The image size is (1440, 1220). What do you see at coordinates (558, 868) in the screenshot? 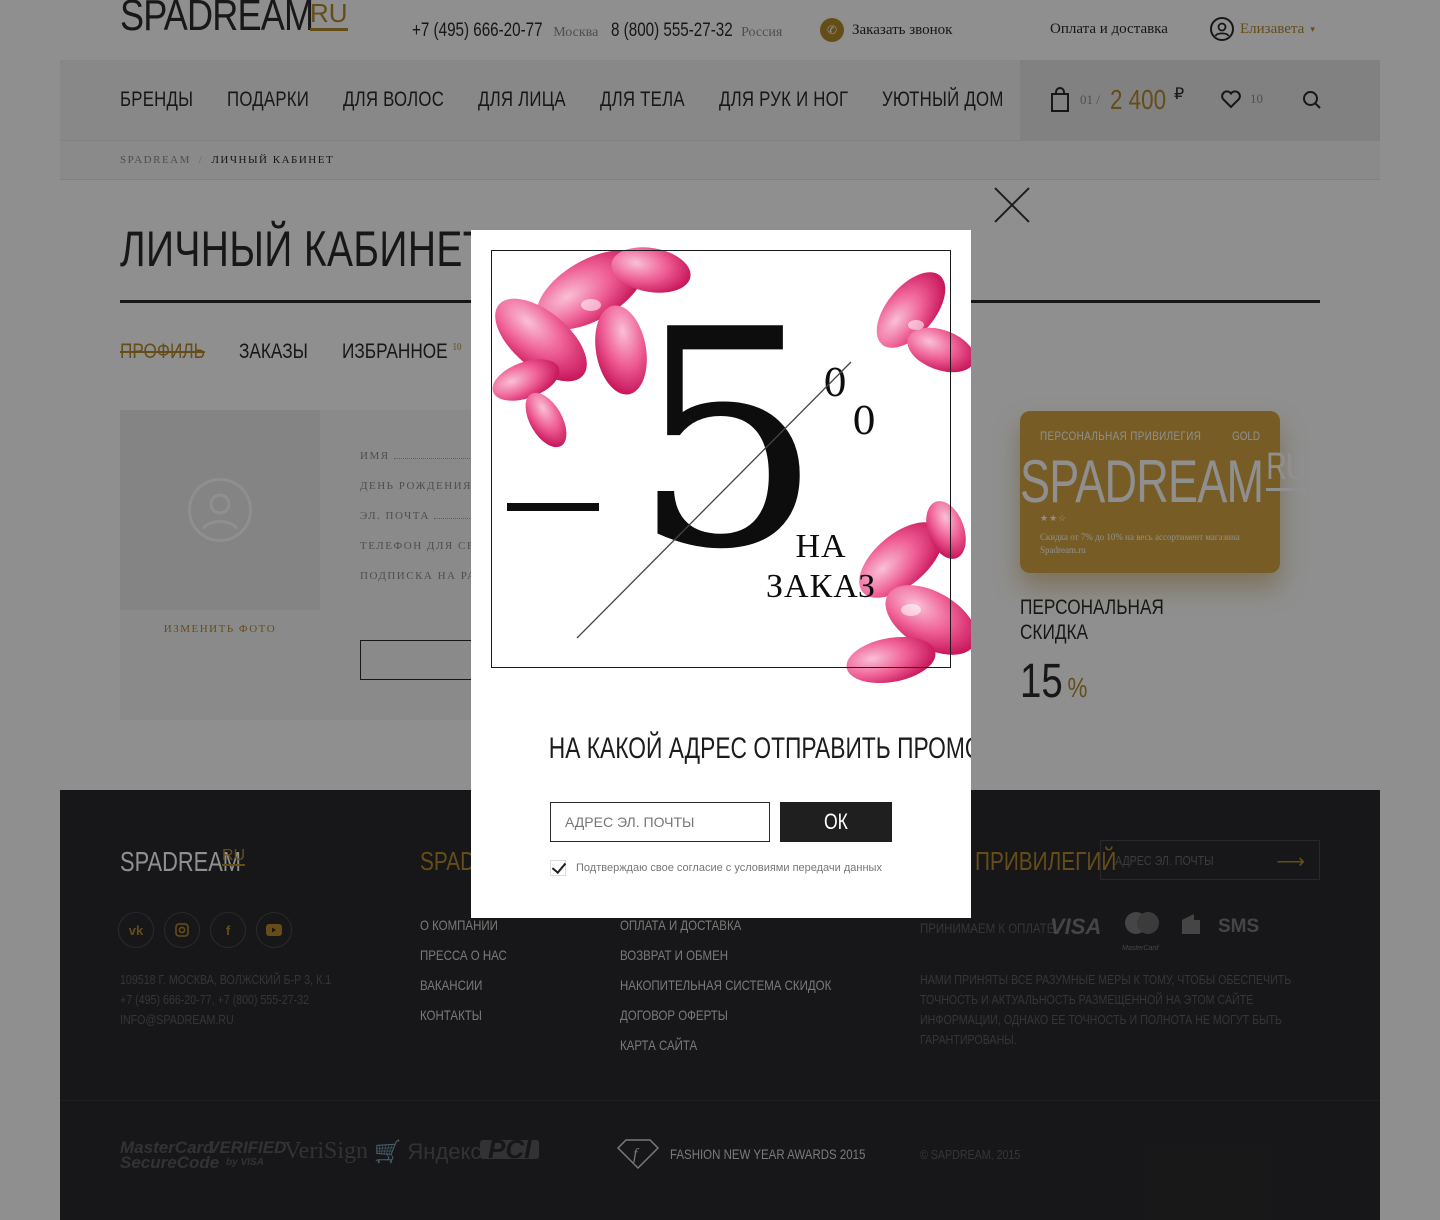
I see `checkbox-checked-icon` at bounding box center [558, 868].